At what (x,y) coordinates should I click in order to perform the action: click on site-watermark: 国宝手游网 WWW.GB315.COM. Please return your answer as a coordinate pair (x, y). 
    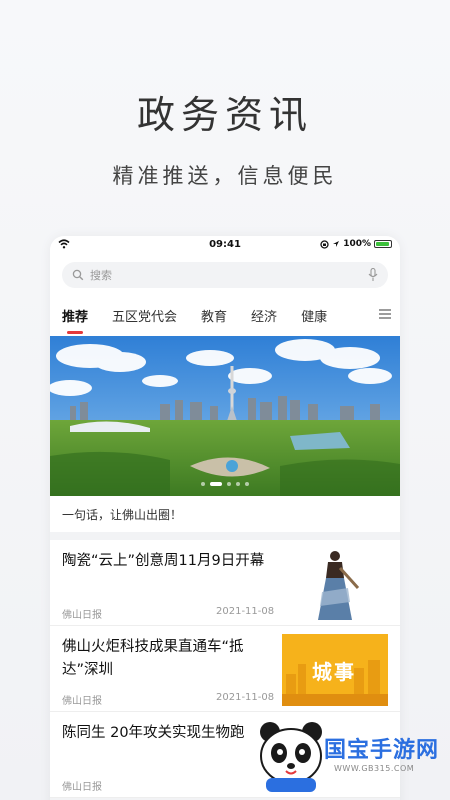
    Looking at the image, I should click on (351, 755).